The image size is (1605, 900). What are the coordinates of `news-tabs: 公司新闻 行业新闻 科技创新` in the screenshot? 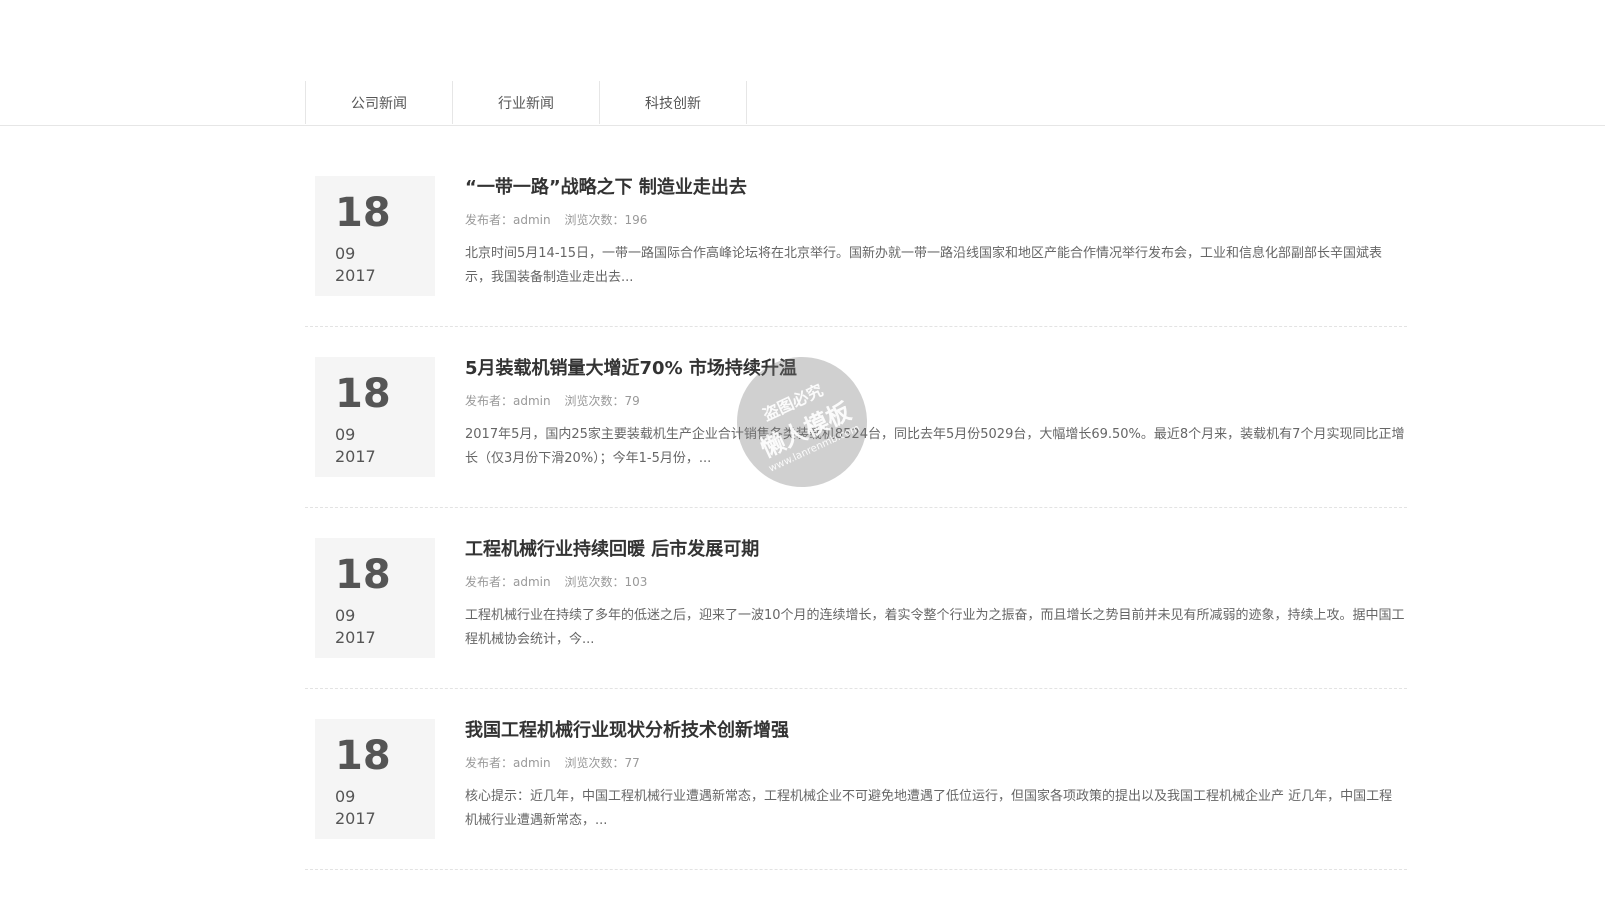 It's located at (526, 103).